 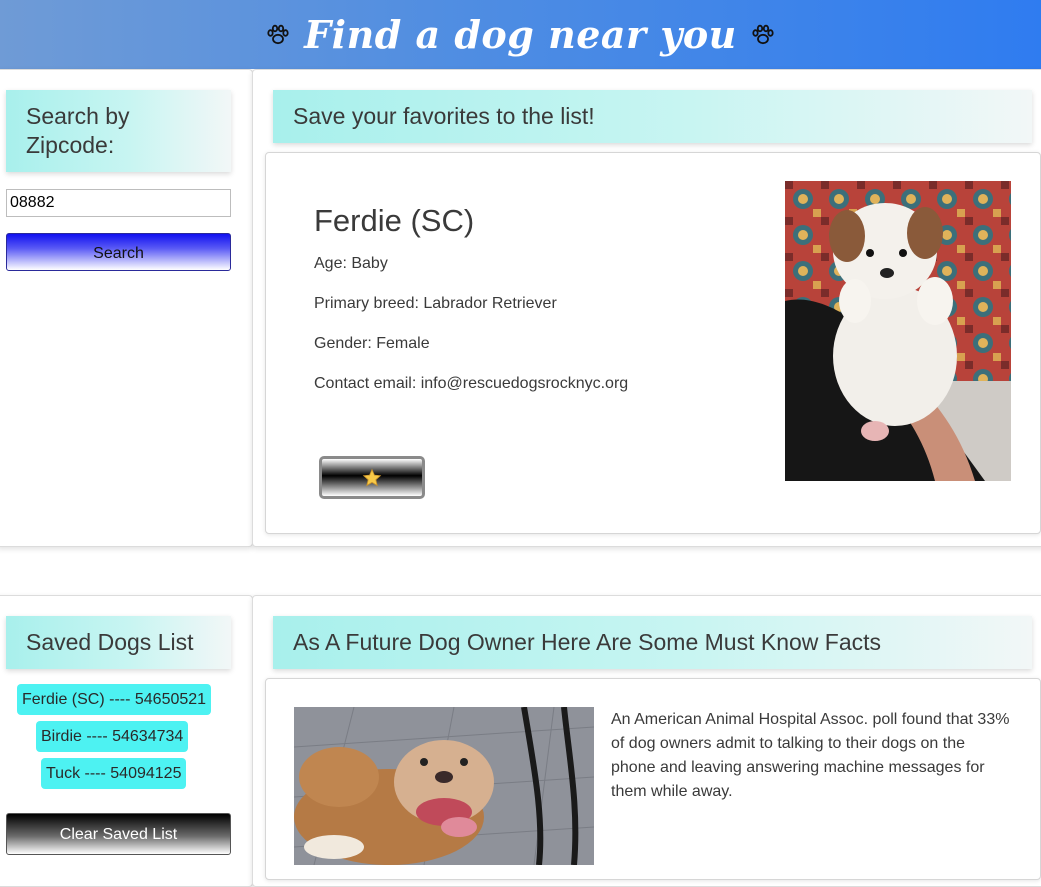 What do you see at coordinates (372, 343) in the screenshot?
I see `dog-gender: Gender: Female` at bounding box center [372, 343].